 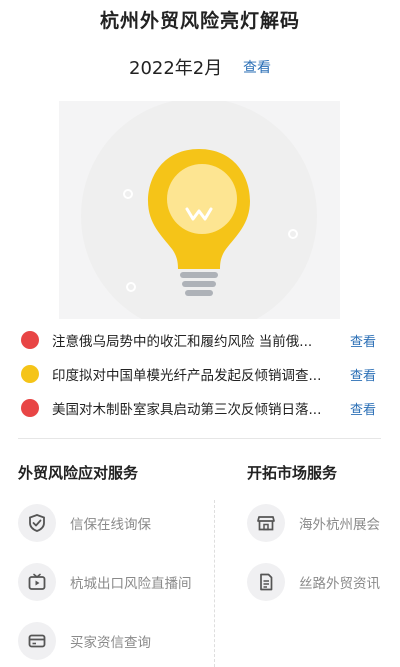 I want to click on yellow-status-dot, so click(x=30, y=374).